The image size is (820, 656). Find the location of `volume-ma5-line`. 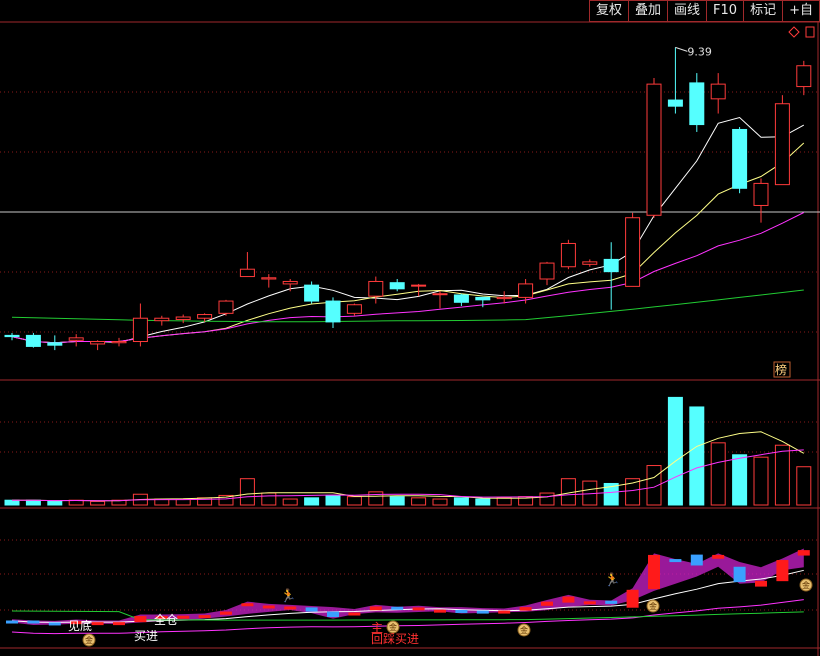

volume-ma5-line is located at coordinates (408, 466).